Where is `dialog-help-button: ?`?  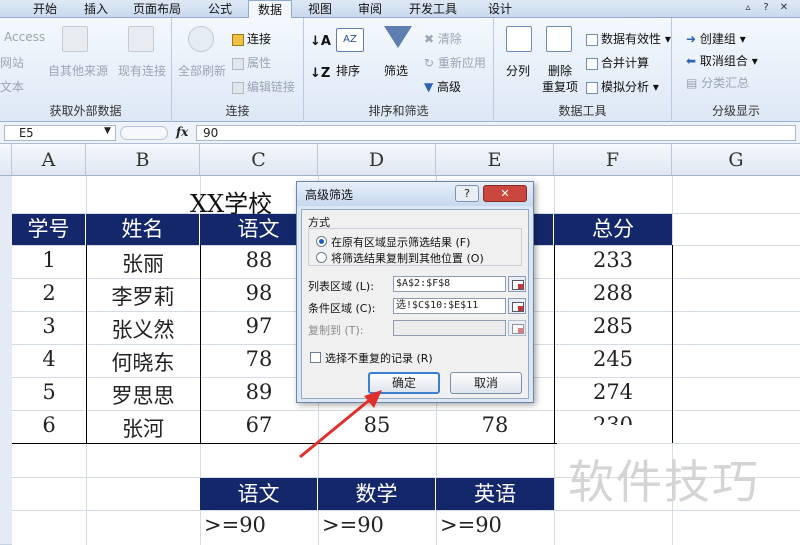
dialog-help-button: ? is located at coordinates (467, 193).